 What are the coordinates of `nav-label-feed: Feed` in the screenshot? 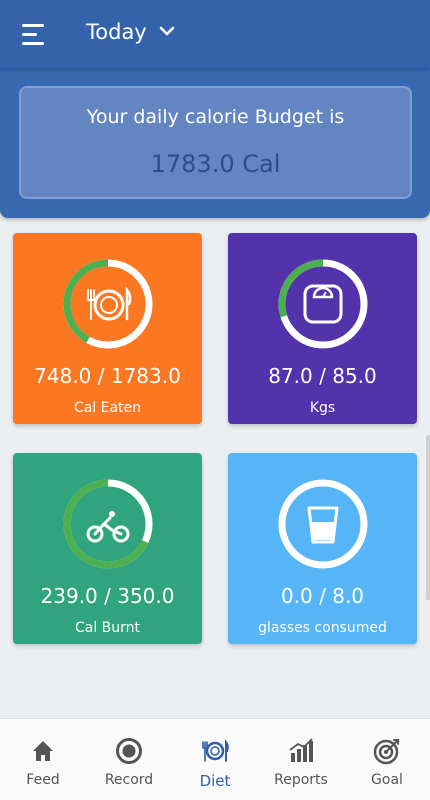 It's located at (43, 780).